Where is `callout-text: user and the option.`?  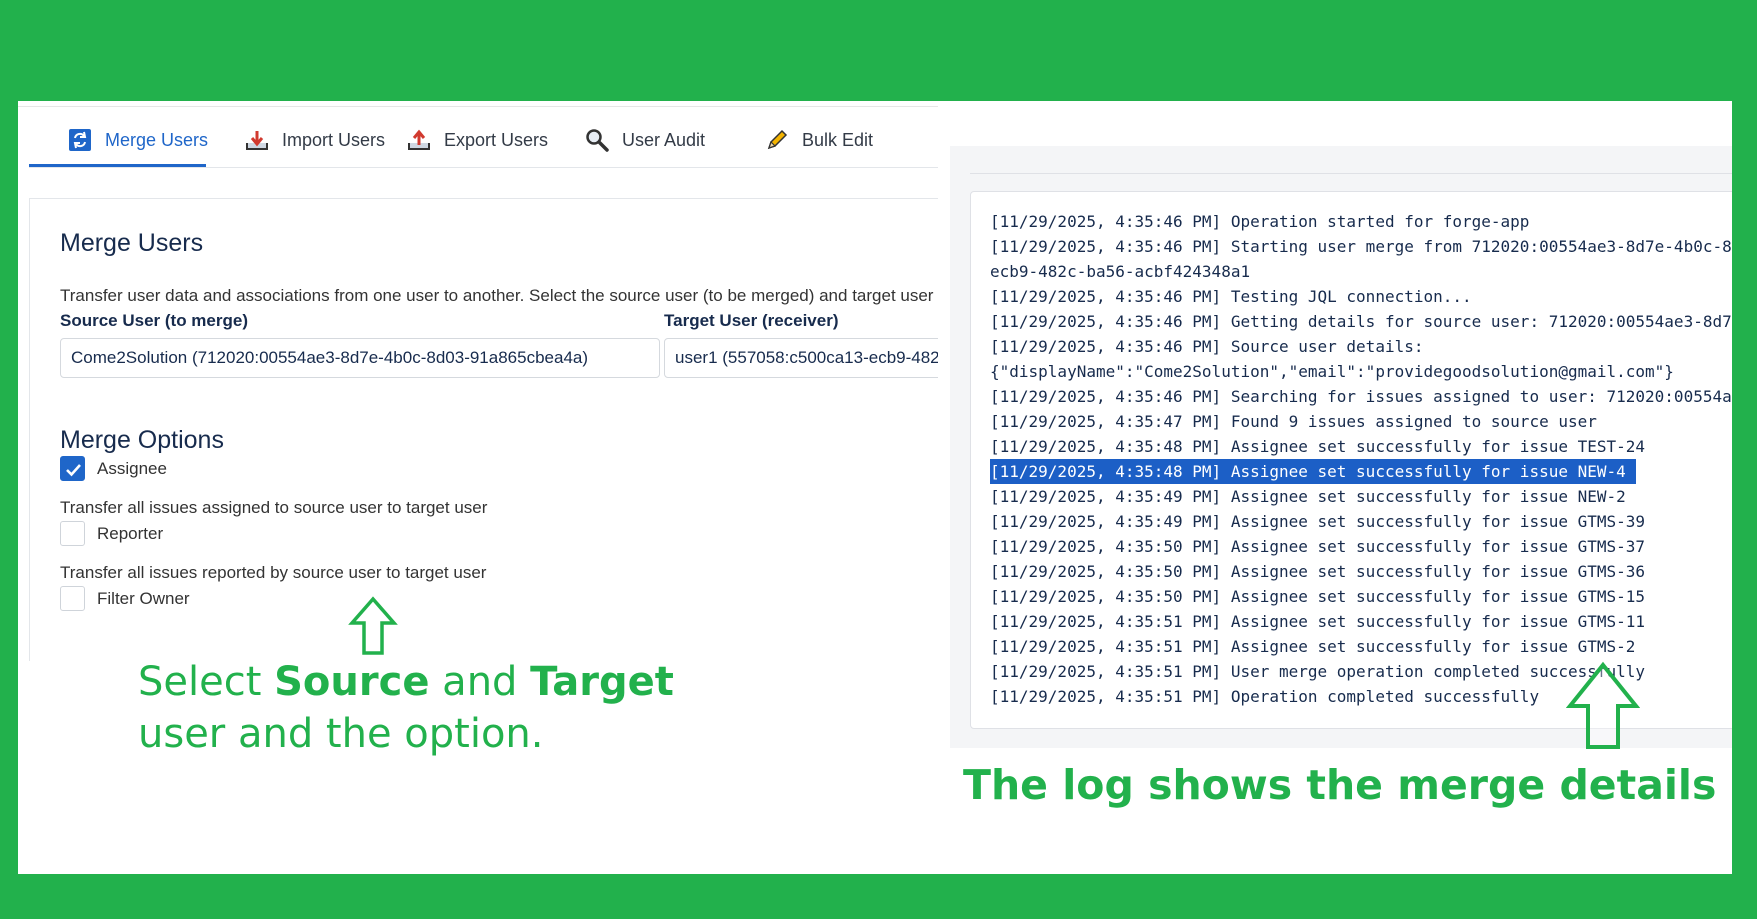 callout-text: user and the option. is located at coordinates (341, 734).